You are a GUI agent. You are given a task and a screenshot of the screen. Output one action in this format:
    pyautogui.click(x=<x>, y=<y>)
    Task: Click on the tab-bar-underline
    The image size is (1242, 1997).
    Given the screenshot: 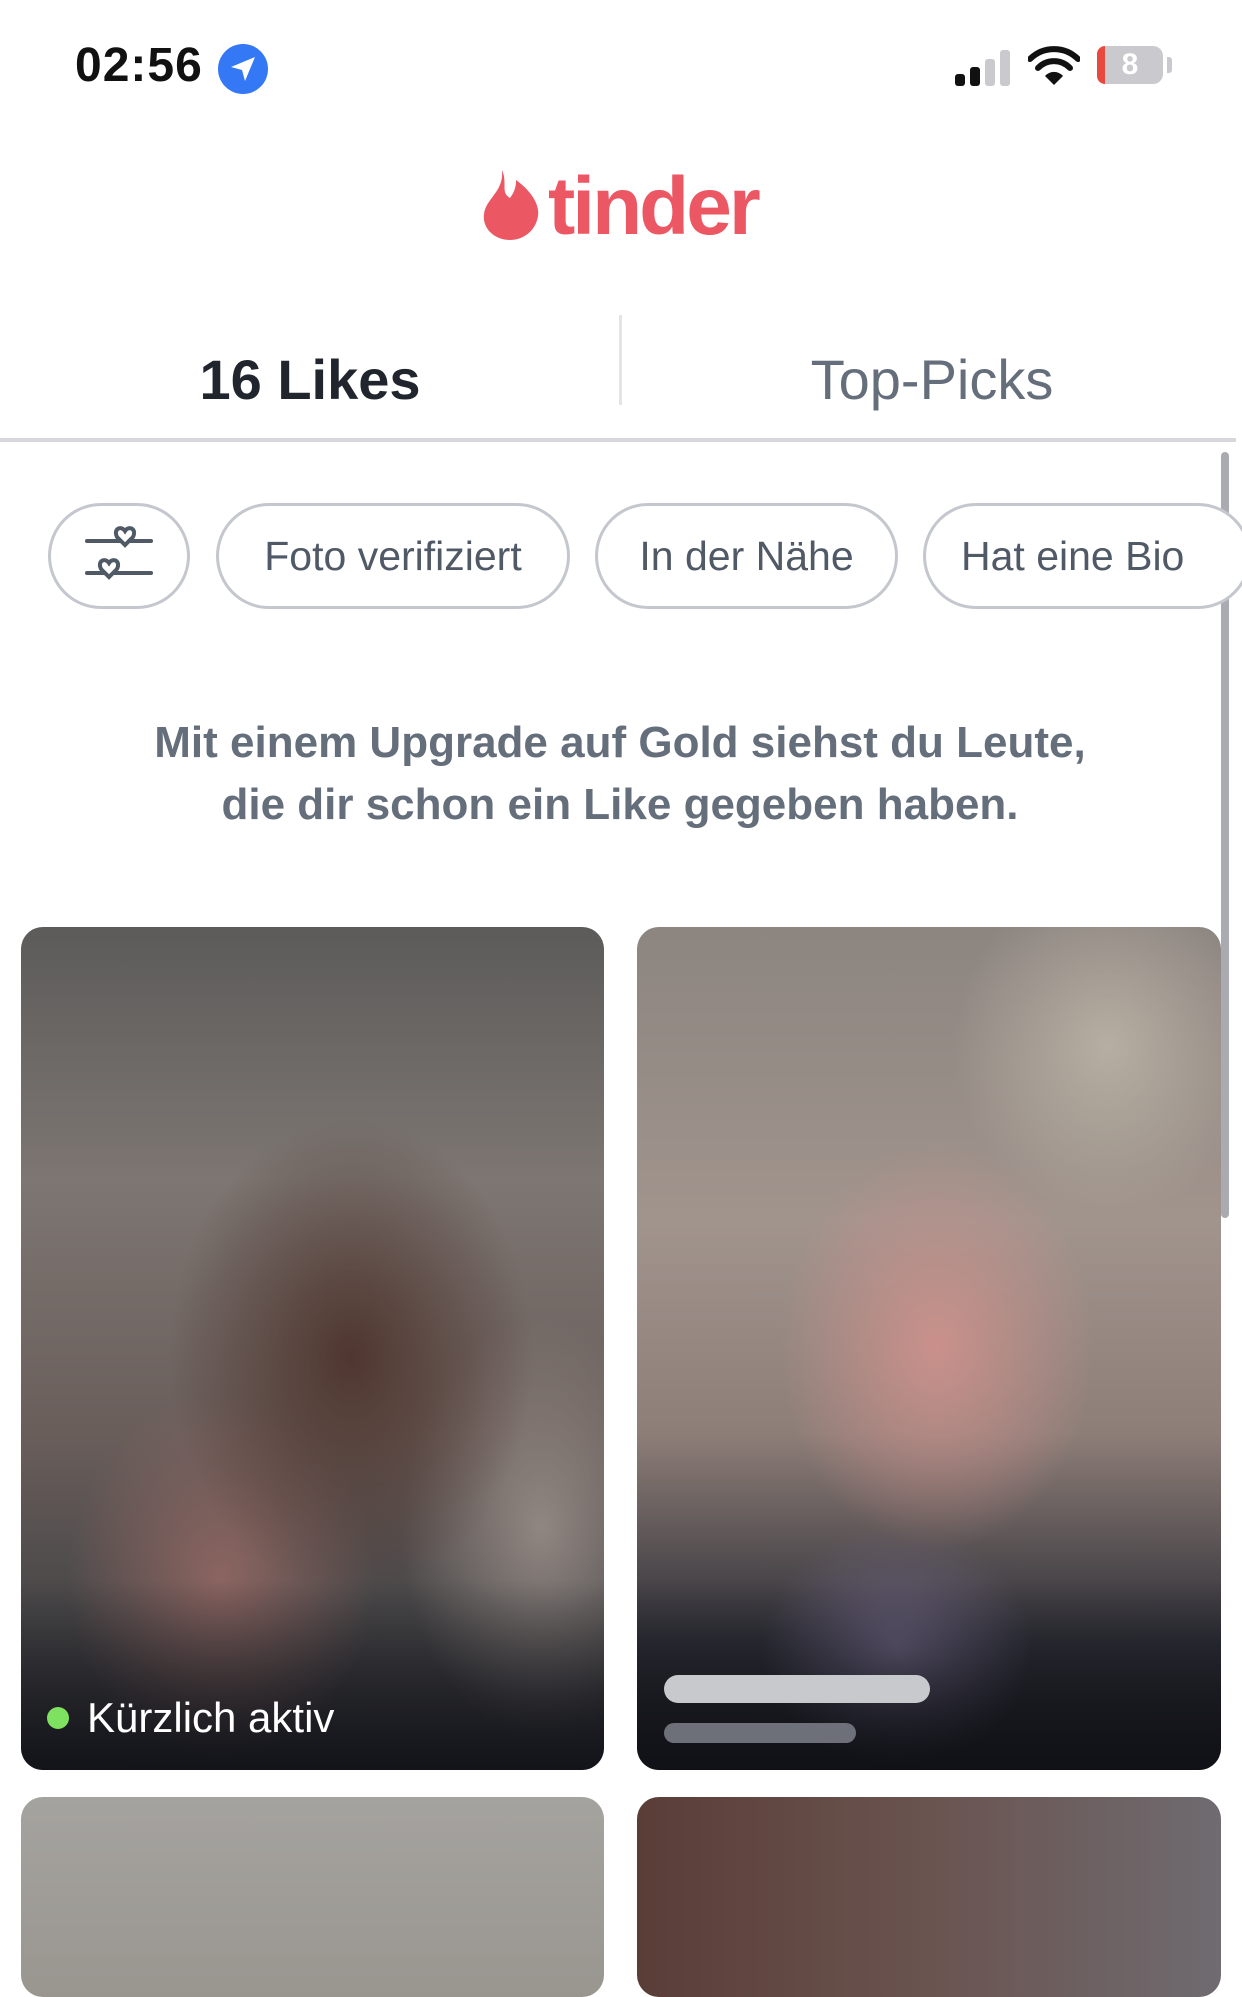 What is the action you would take?
    pyautogui.click(x=618, y=440)
    